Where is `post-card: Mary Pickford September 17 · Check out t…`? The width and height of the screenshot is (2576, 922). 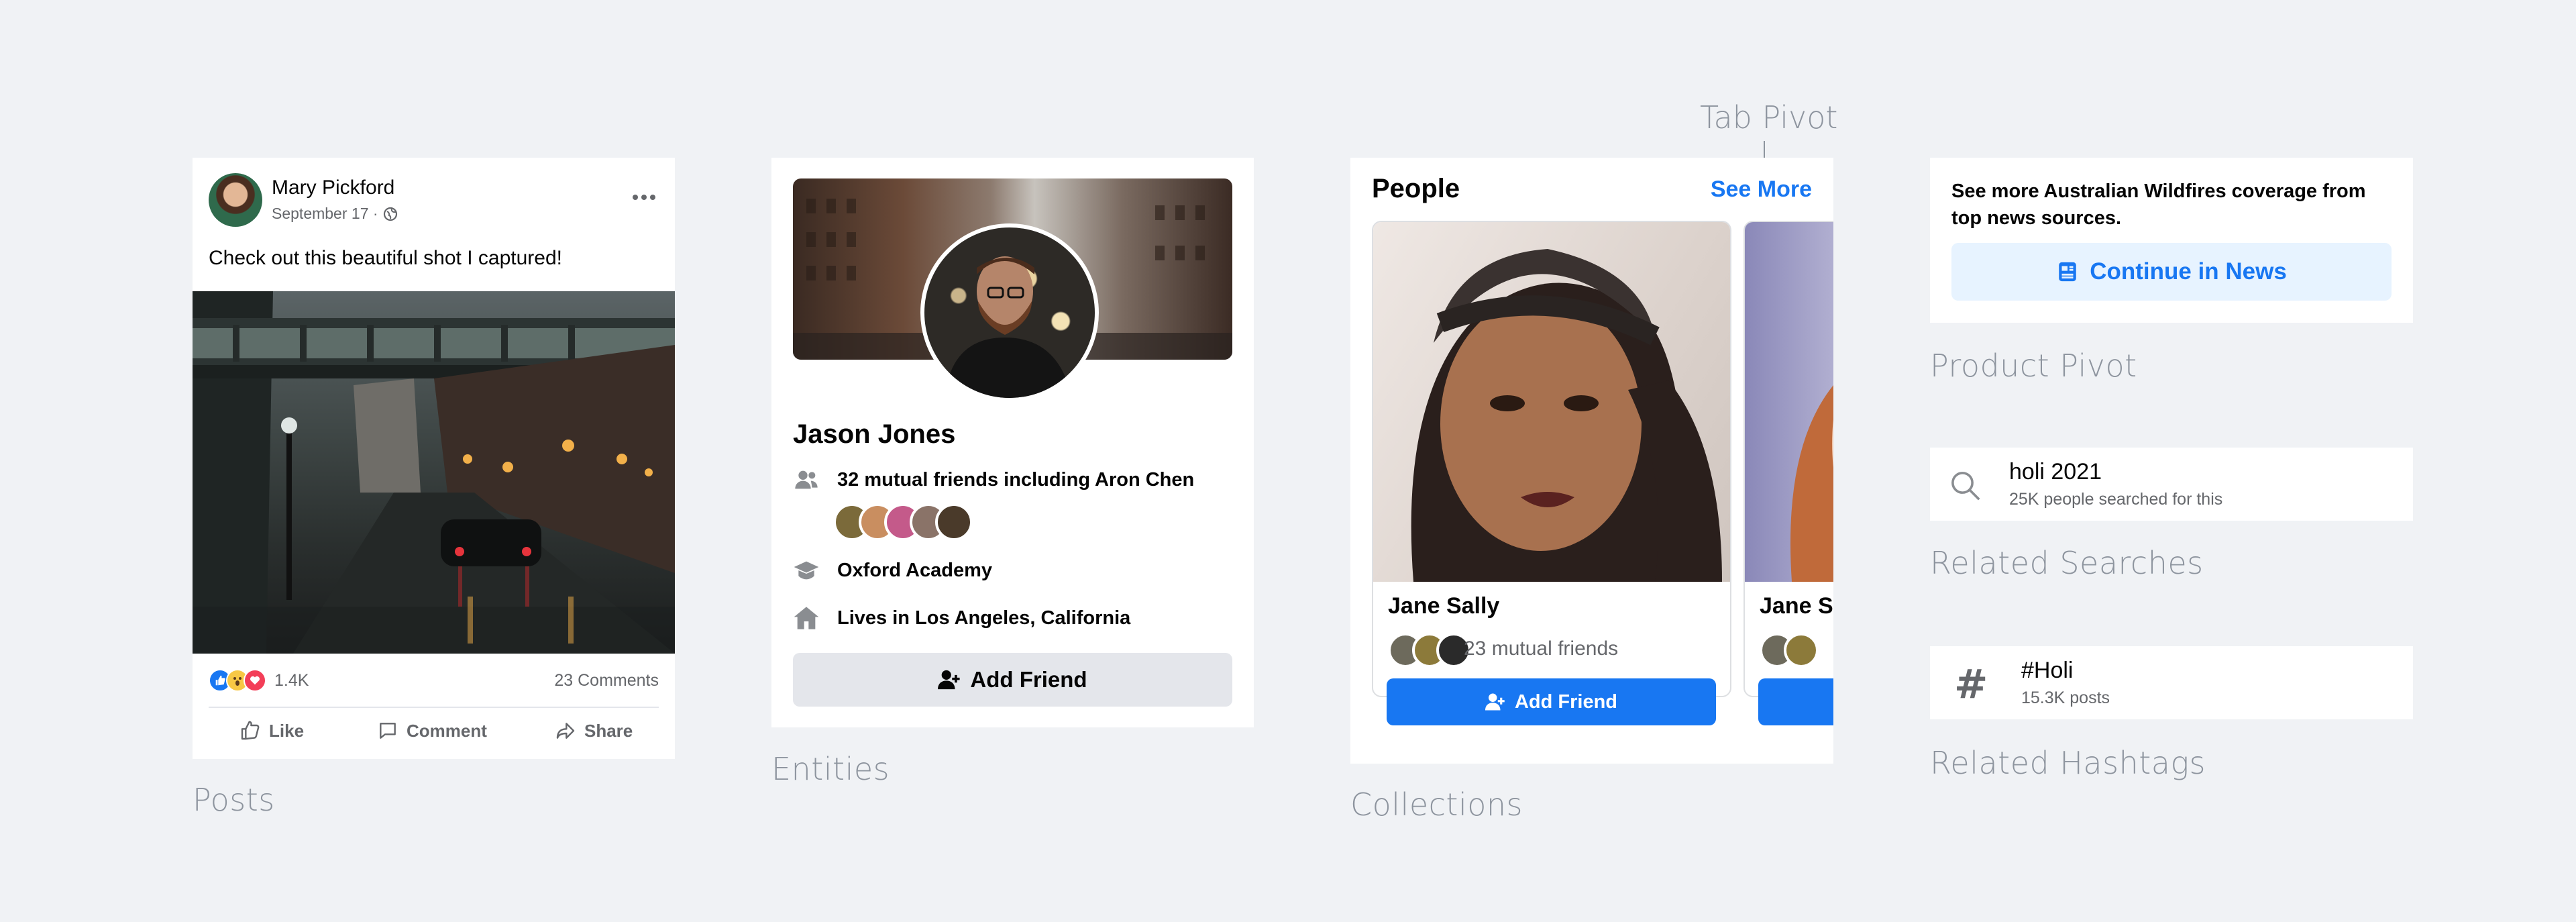
post-card: Mary Pickford September 17 · Check out t… is located at coordinates (434, 458).